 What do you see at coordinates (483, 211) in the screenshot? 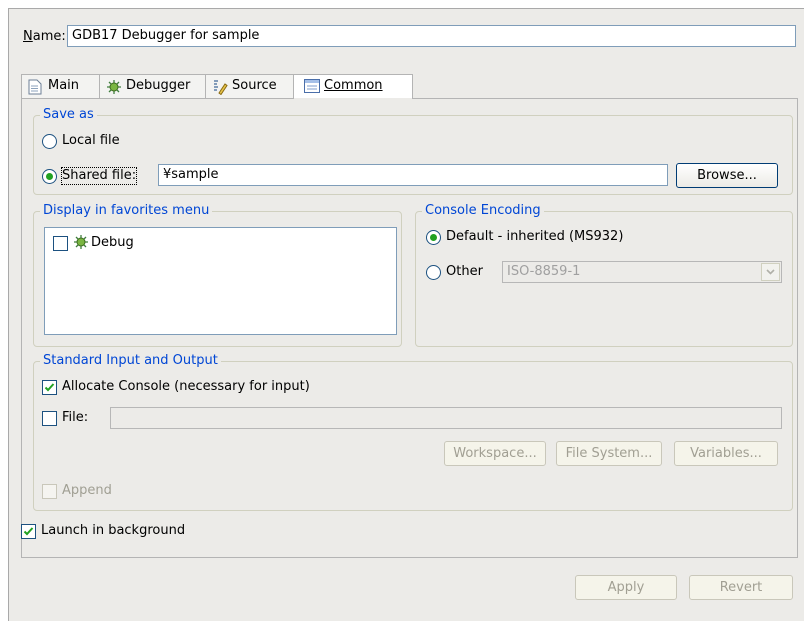
I see `console-encoding-title: Console Encoding` at bounding box center [483, 211].